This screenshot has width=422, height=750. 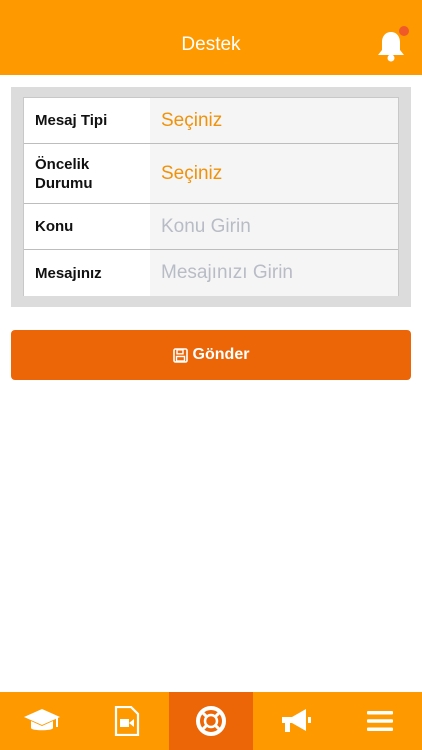 I want to click on tab-support, so click(x=211, y=721).